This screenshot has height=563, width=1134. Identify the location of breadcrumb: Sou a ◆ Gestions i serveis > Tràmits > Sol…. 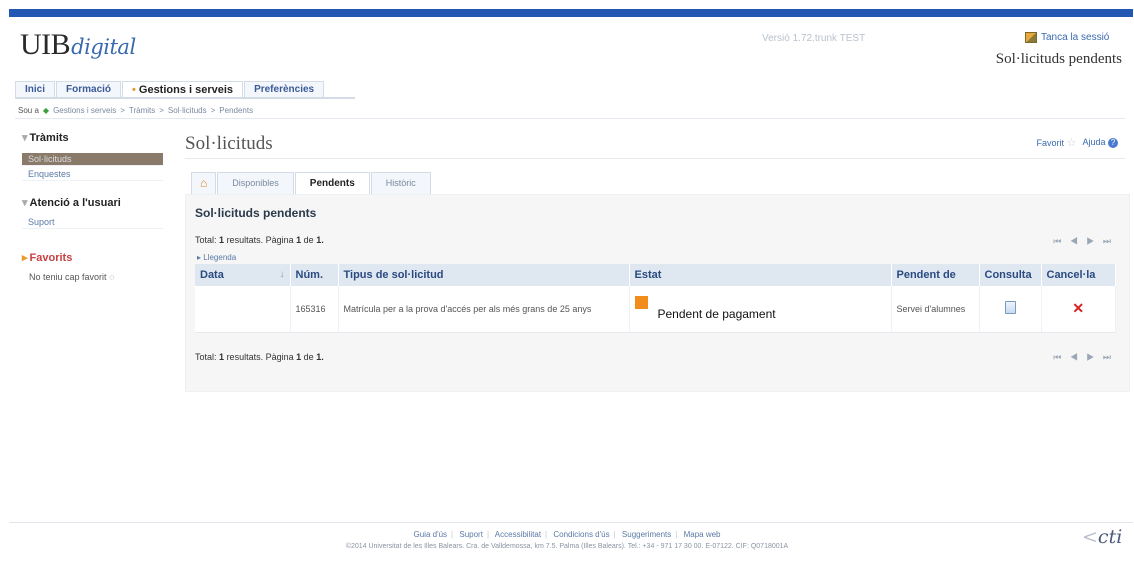
(136, 110).